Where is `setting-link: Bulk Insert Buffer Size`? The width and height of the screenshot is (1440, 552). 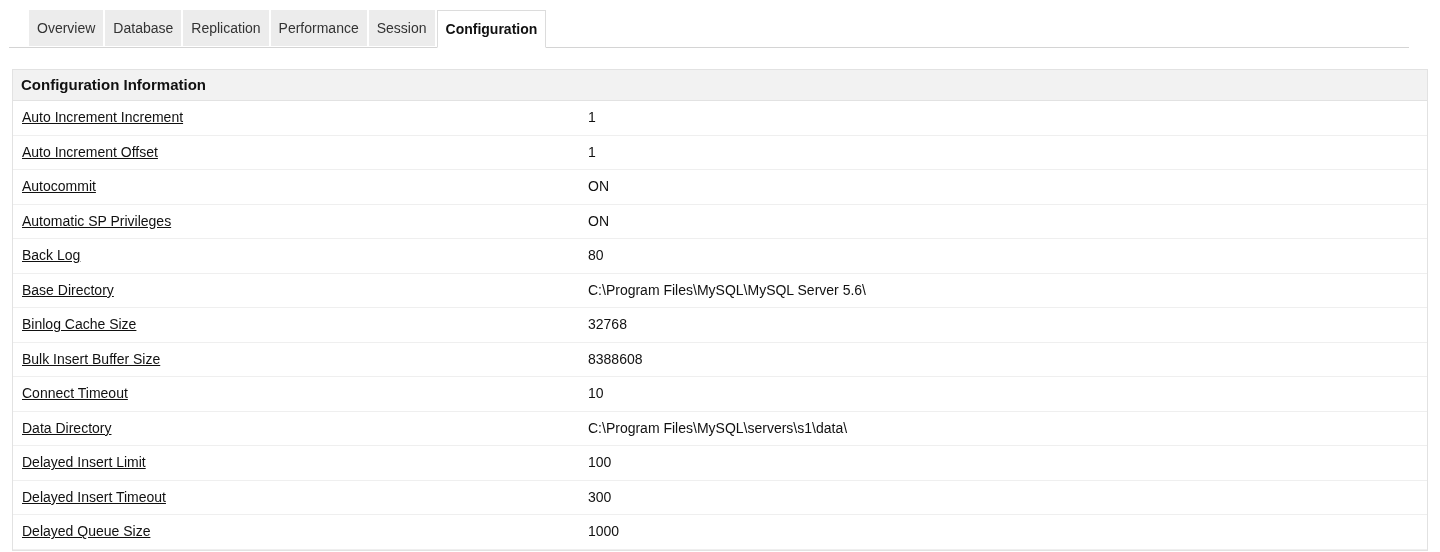 setting-link: Bulk Insert Buffer Size is located at coordinates (91, 358).